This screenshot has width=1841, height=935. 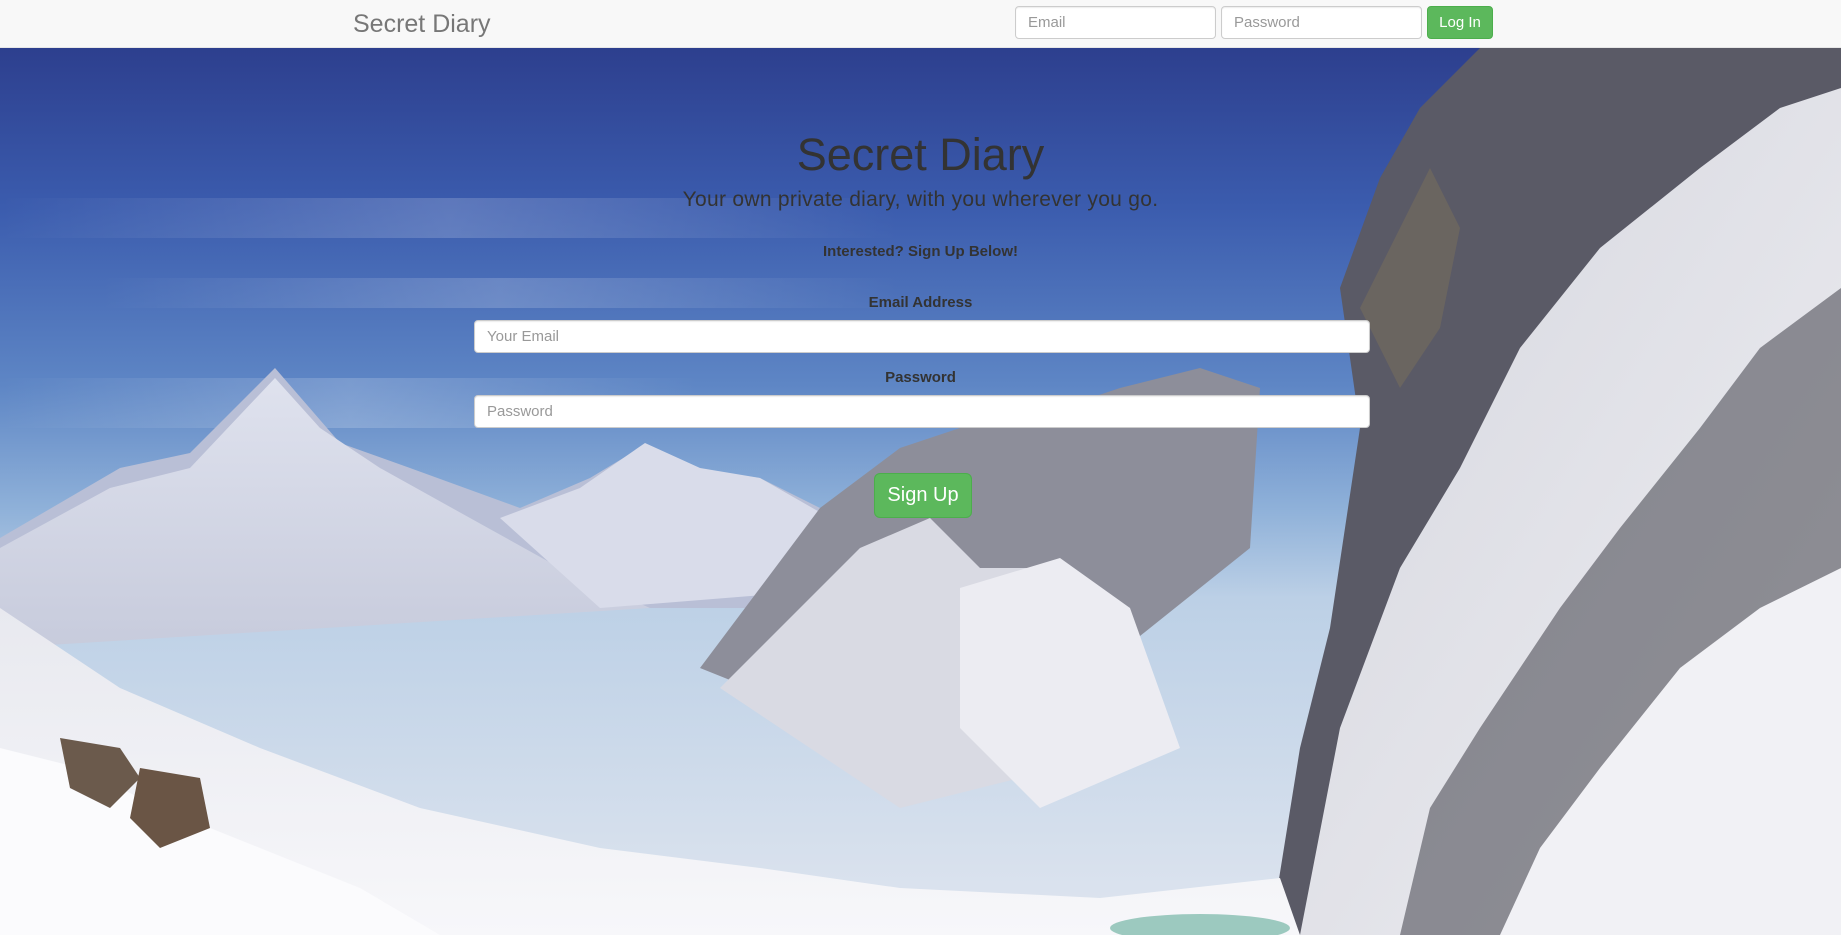 I want to click on login-password-input, so click(x=1321, y=22).